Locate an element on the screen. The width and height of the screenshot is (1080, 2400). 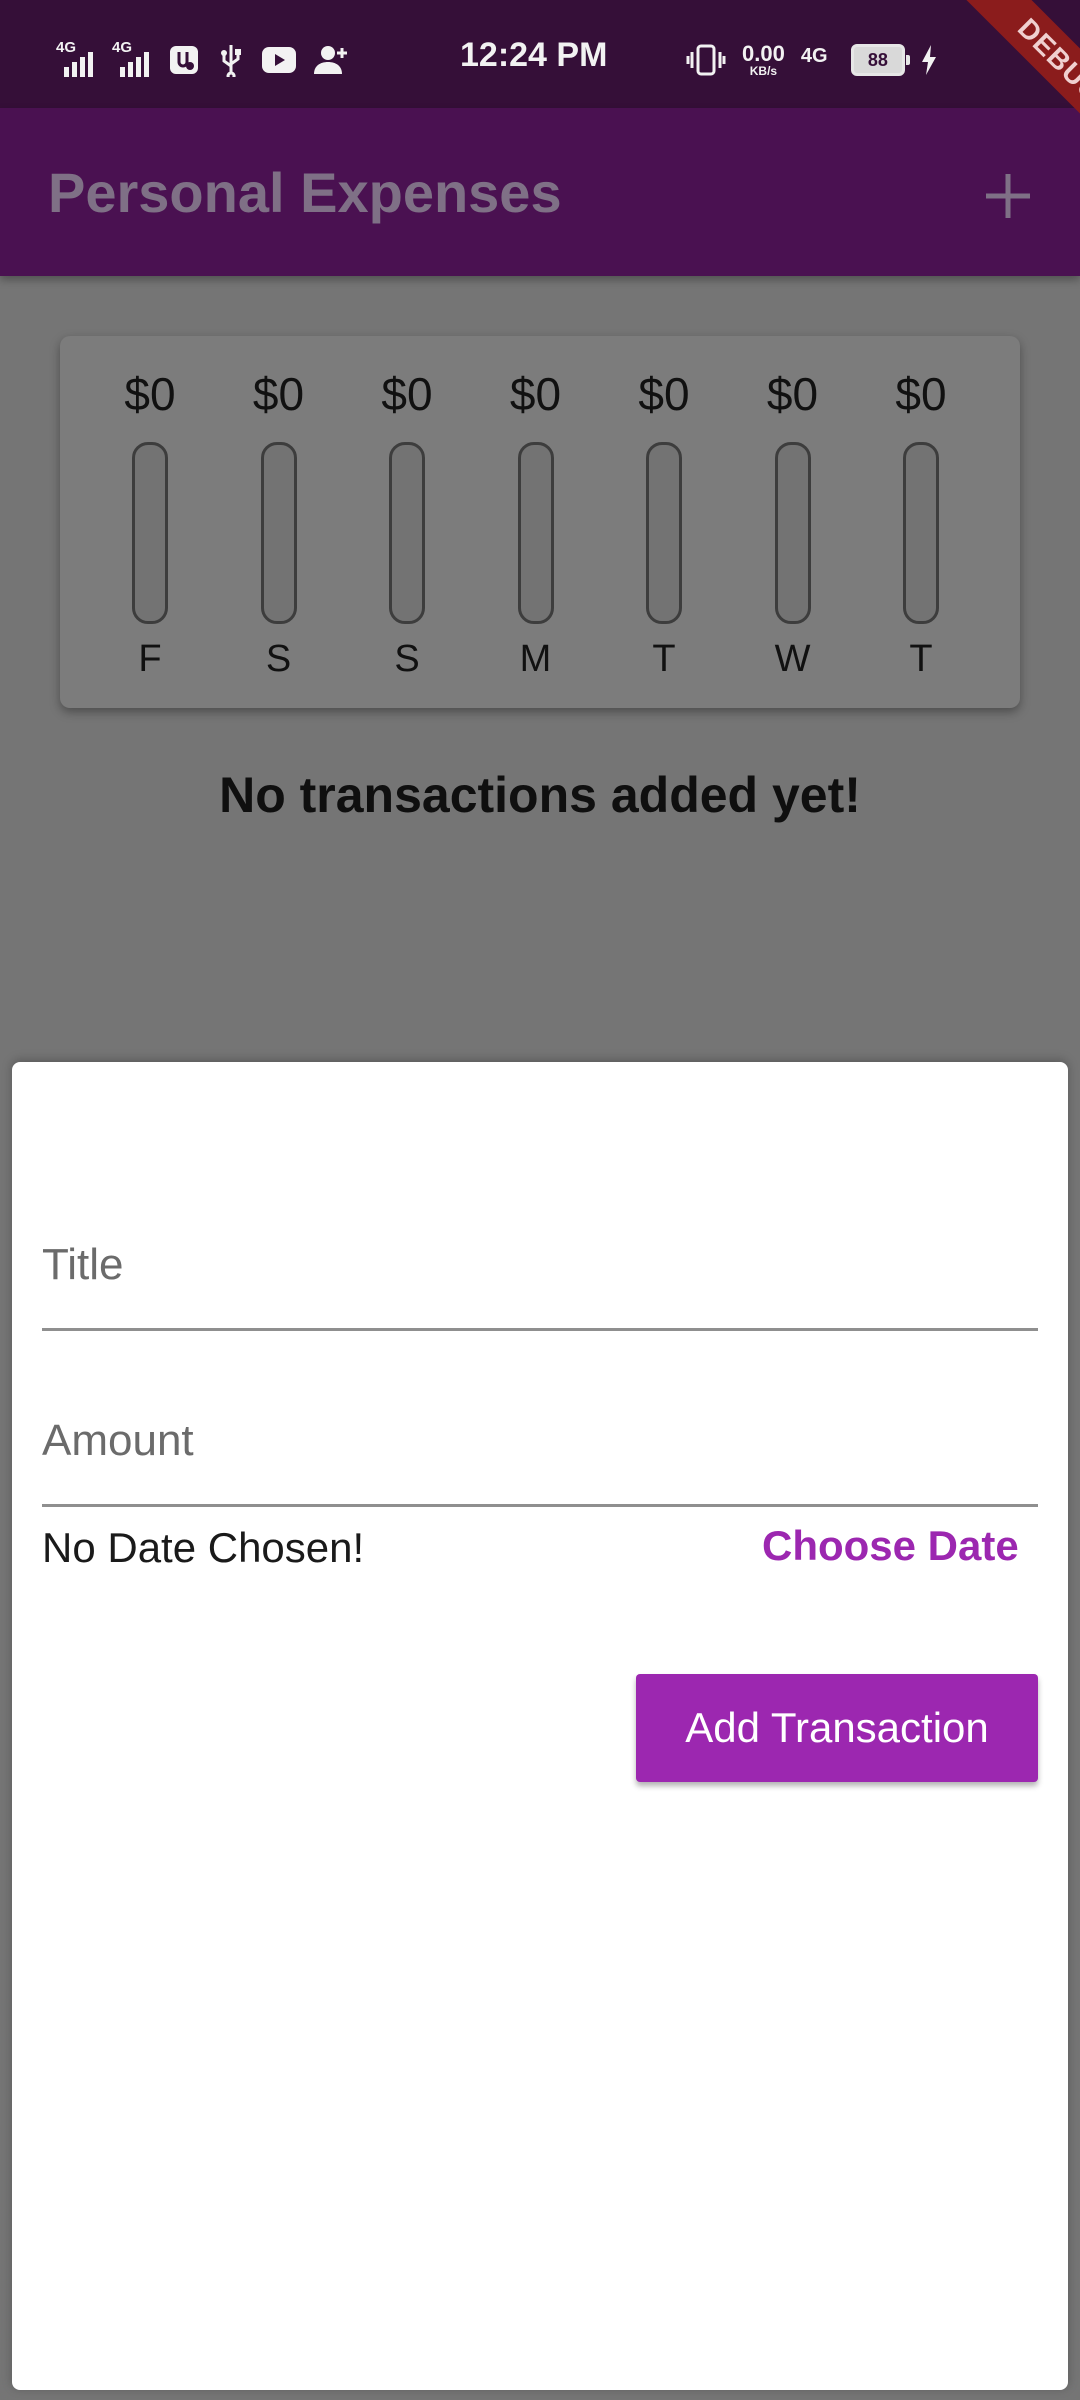
usb-icon is located at coordinates (231, 60).